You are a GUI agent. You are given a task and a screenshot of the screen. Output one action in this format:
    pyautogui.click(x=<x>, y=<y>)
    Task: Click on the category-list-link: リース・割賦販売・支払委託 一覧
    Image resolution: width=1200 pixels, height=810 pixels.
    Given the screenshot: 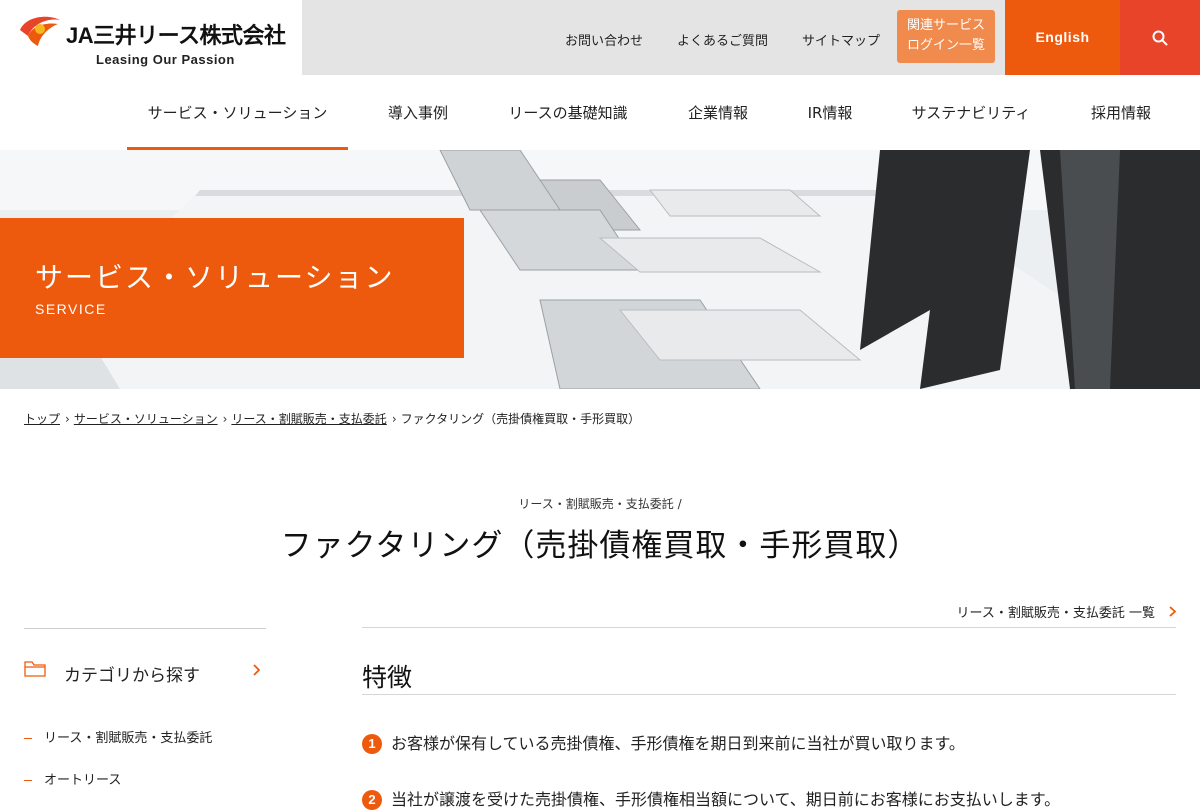 What is the action you would take?
    pyautogui.click(x=1066, y=611)
    